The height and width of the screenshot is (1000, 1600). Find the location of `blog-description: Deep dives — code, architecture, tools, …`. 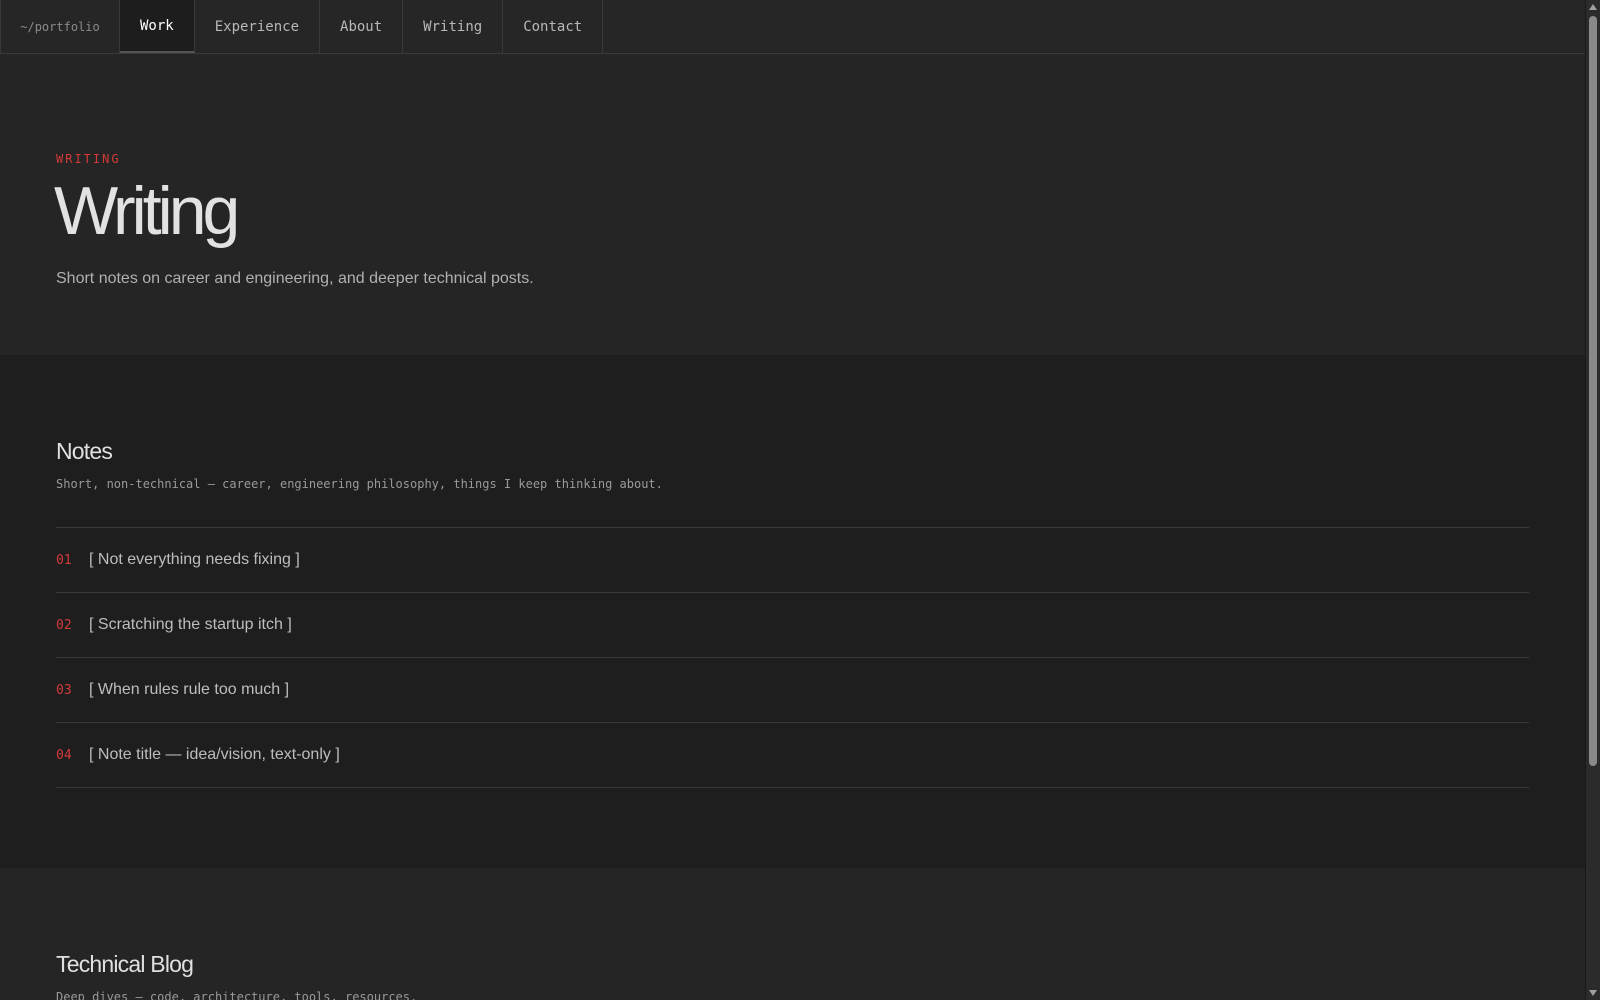

blog-description: Deep dives — code, architecture, tools, … is located at coordinates (237, 995).